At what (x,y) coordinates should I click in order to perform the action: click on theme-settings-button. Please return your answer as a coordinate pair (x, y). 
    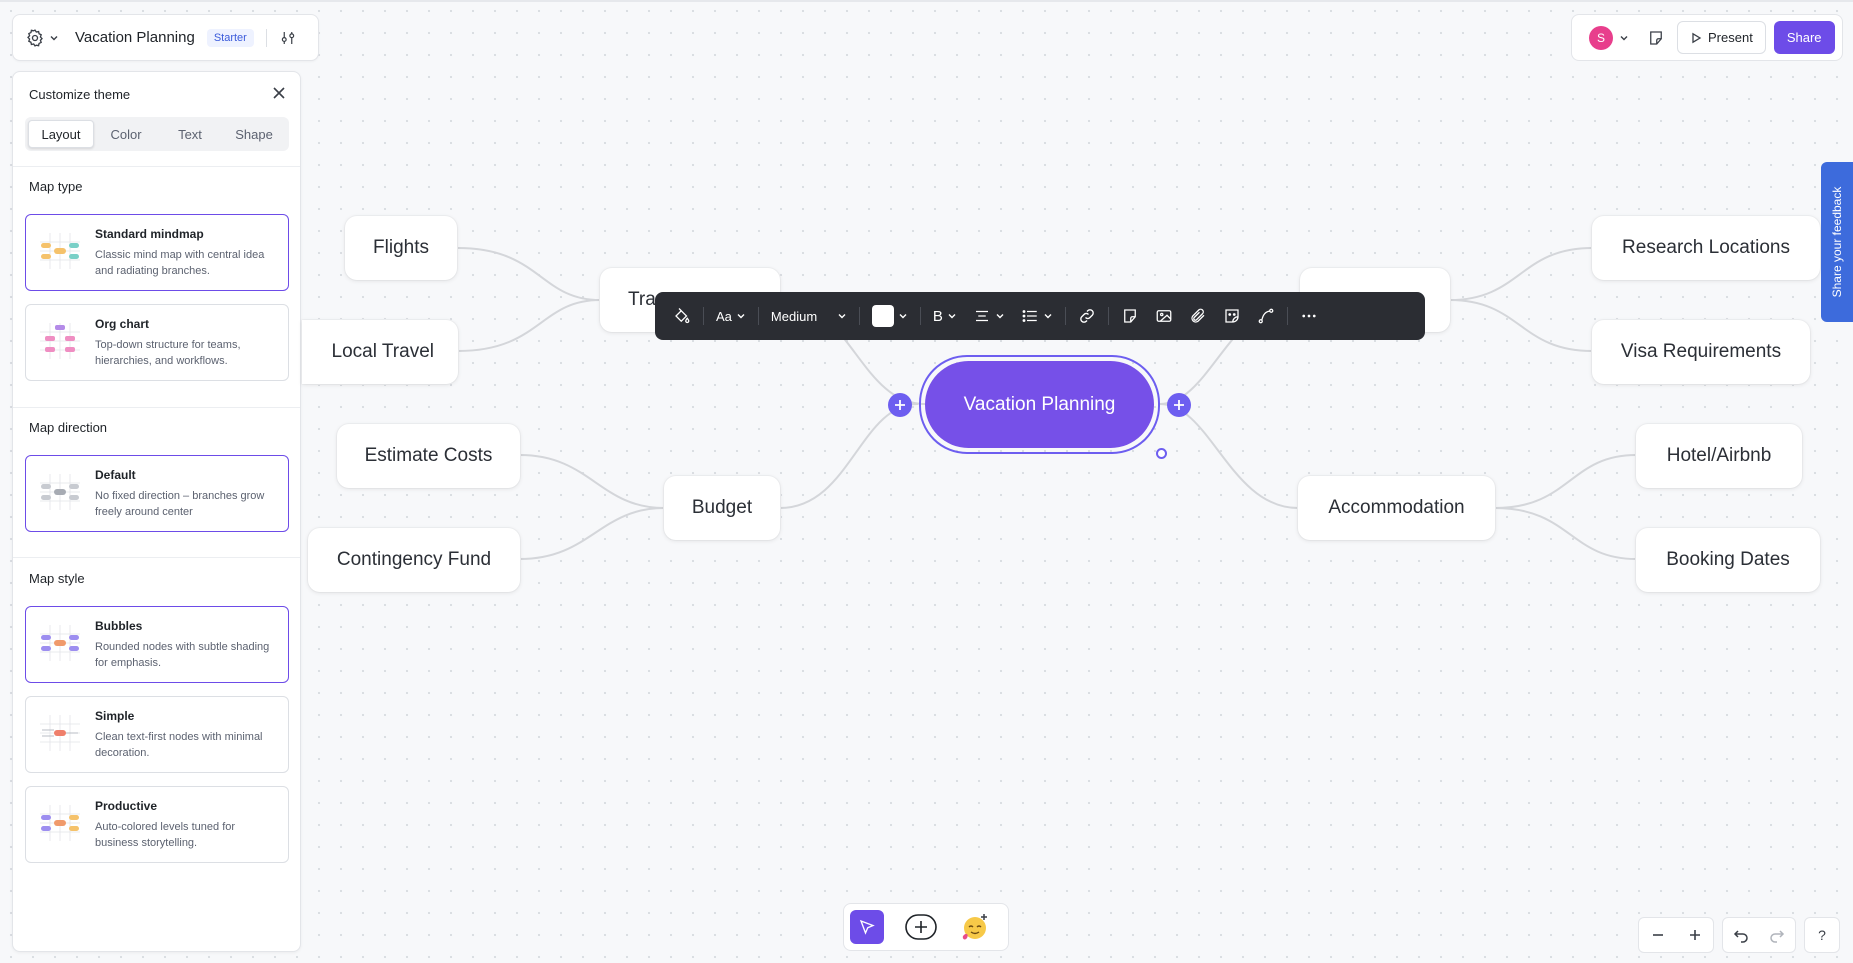
    Looking at the image, I should click on (288, 38).